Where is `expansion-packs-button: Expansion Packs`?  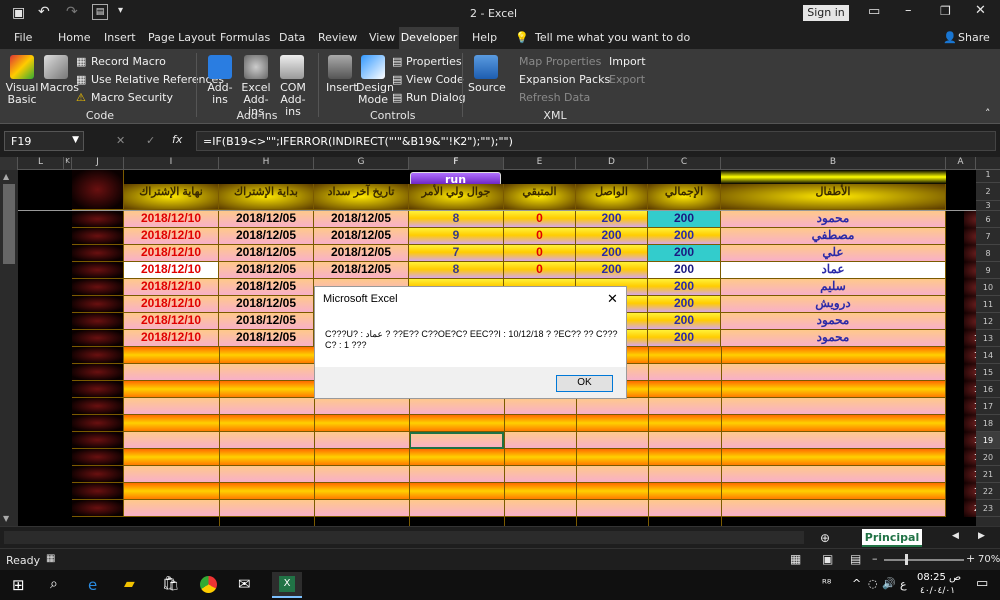 expansion-packs-button: Expansion Packs is located at coordinates (564, 79).